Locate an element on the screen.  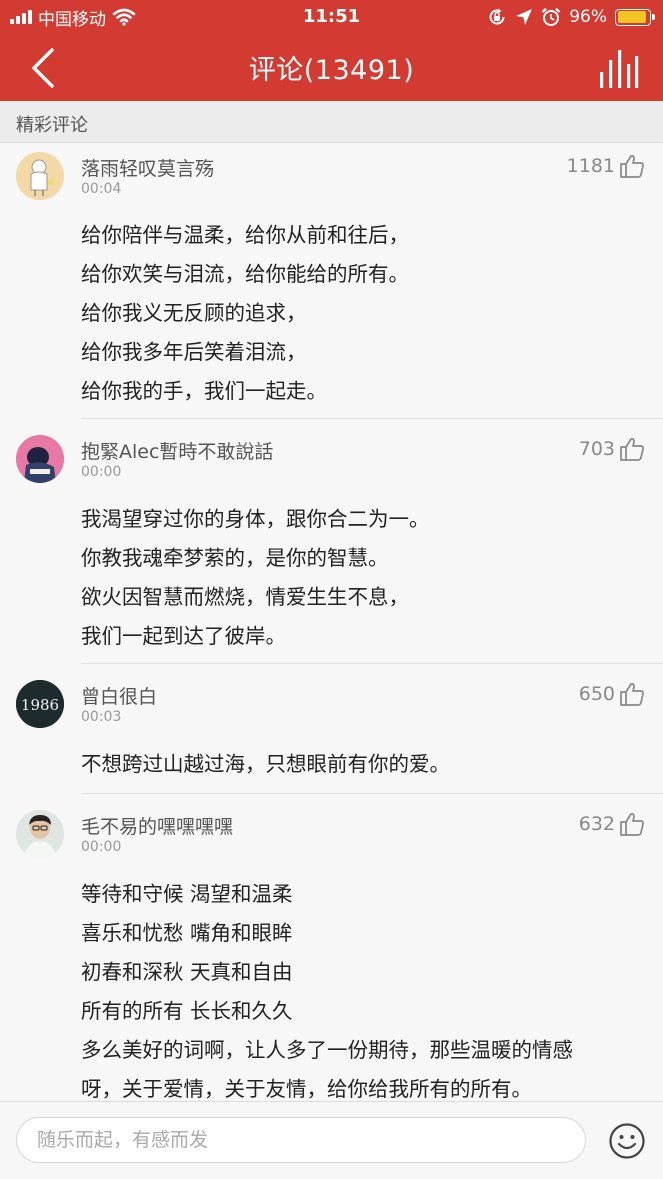
comment-text-line: 呀，关于爱情，关于友情，给你给我所有的所有。 is located at coordinates (306, 1089).